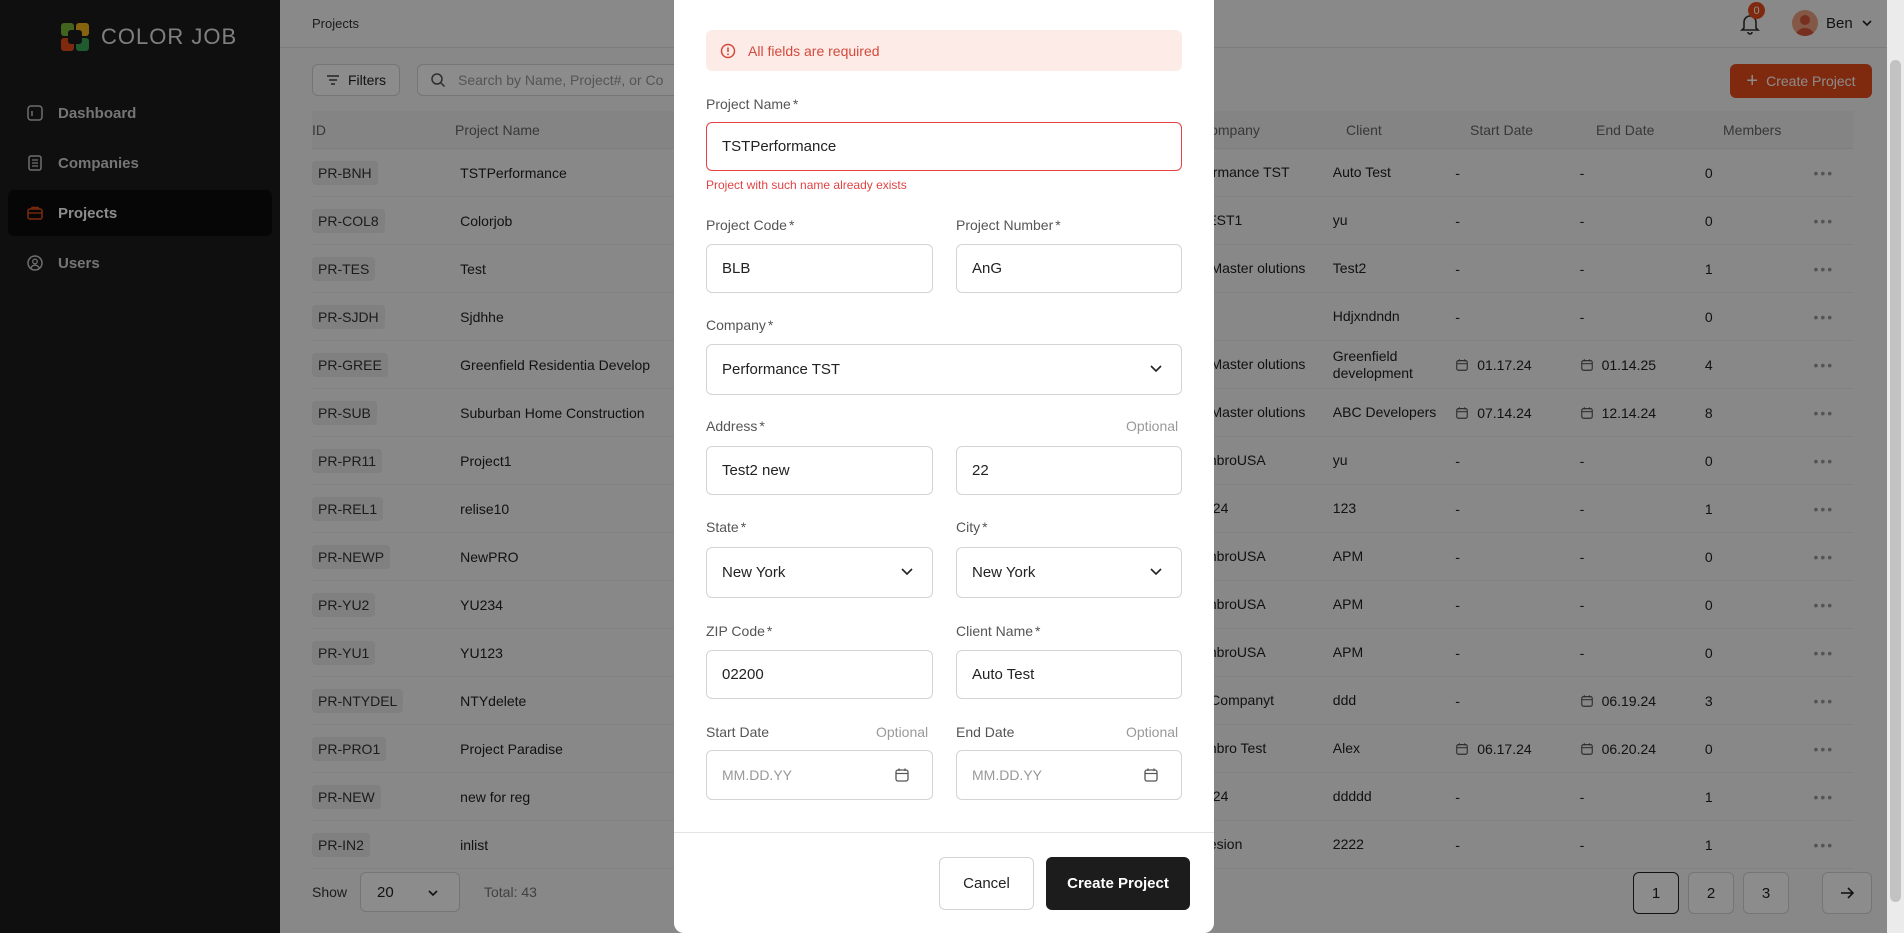 This screenshot has height=933, width=1904. I want to click on state-label: State *, so click(726, 527).